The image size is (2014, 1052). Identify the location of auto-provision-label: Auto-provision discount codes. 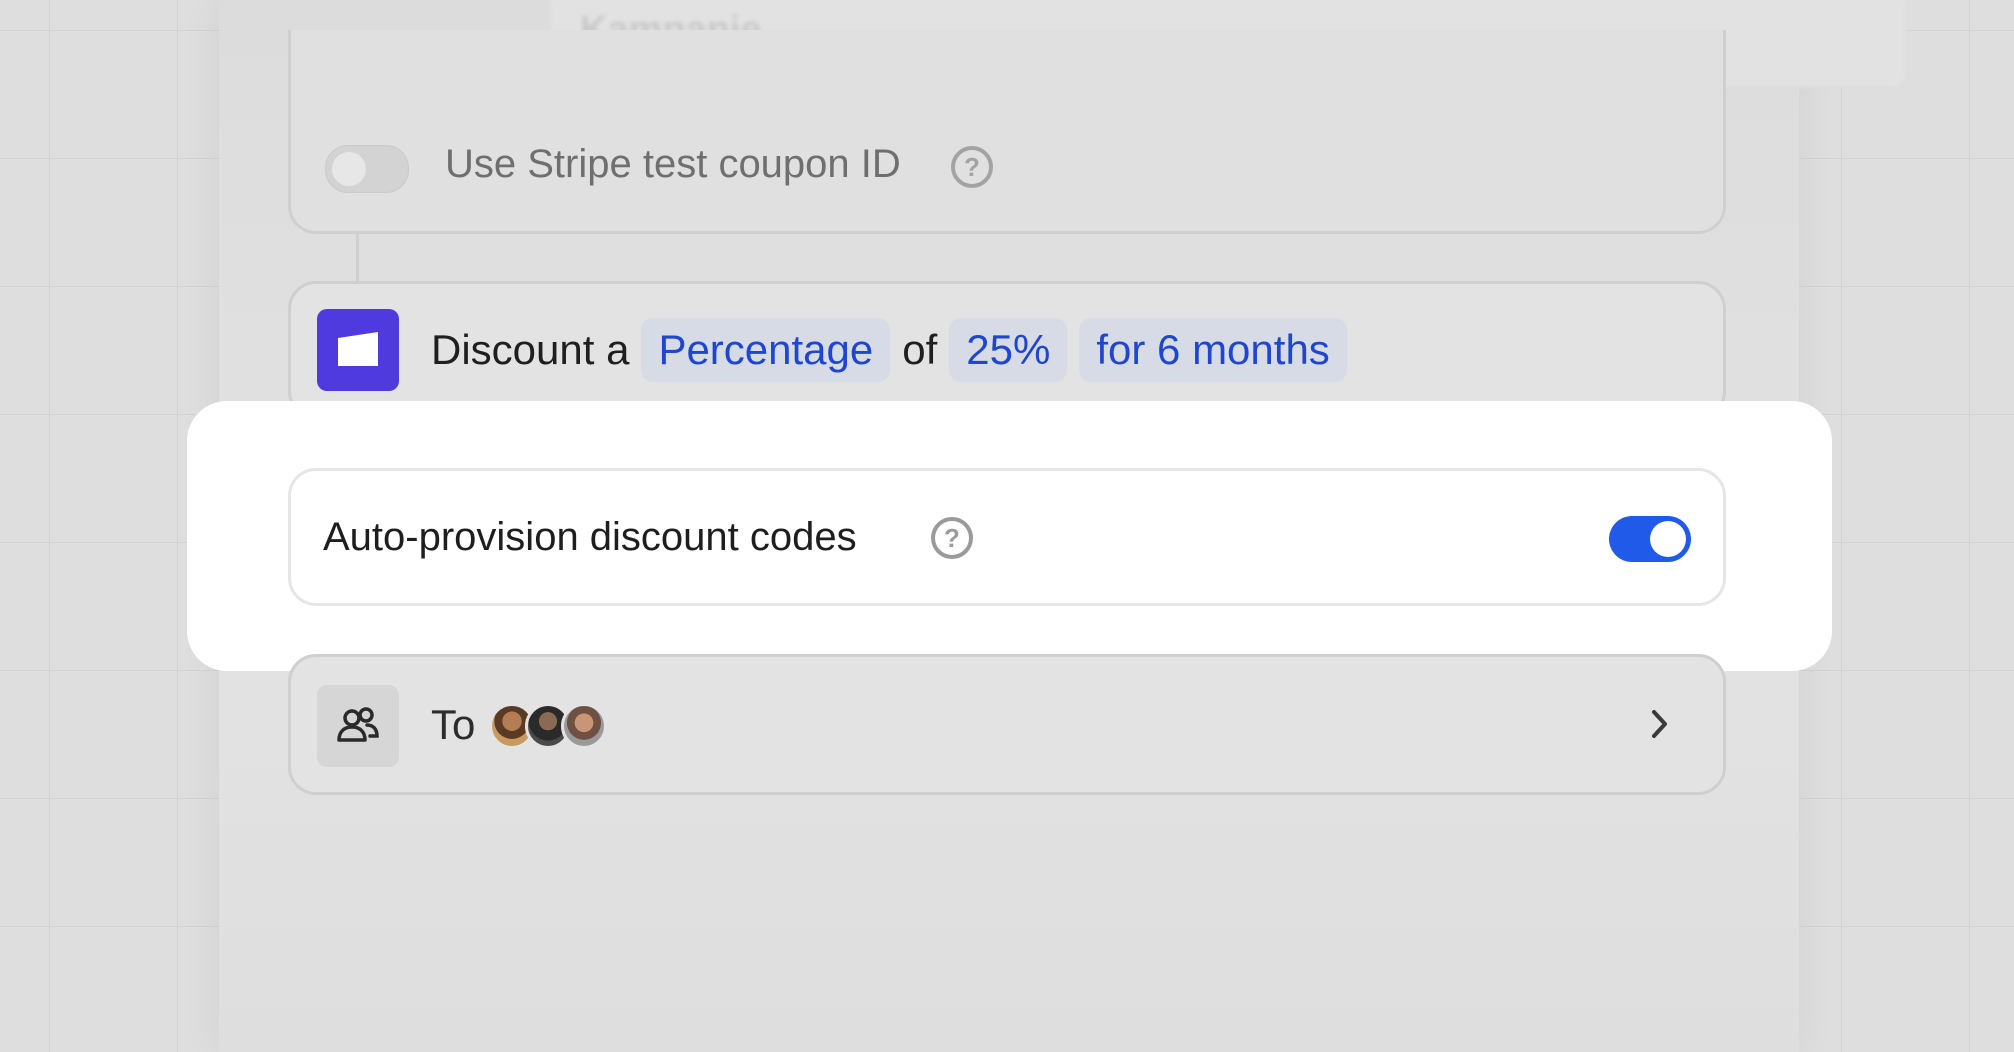
(590, 536).